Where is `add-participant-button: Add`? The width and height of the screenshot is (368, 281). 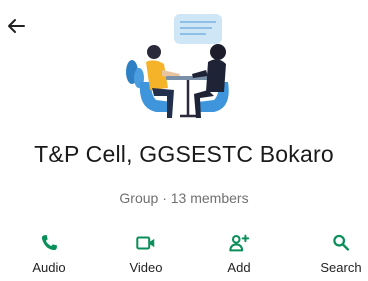 add-participant-button: Add is located at coordinates (239, 255).